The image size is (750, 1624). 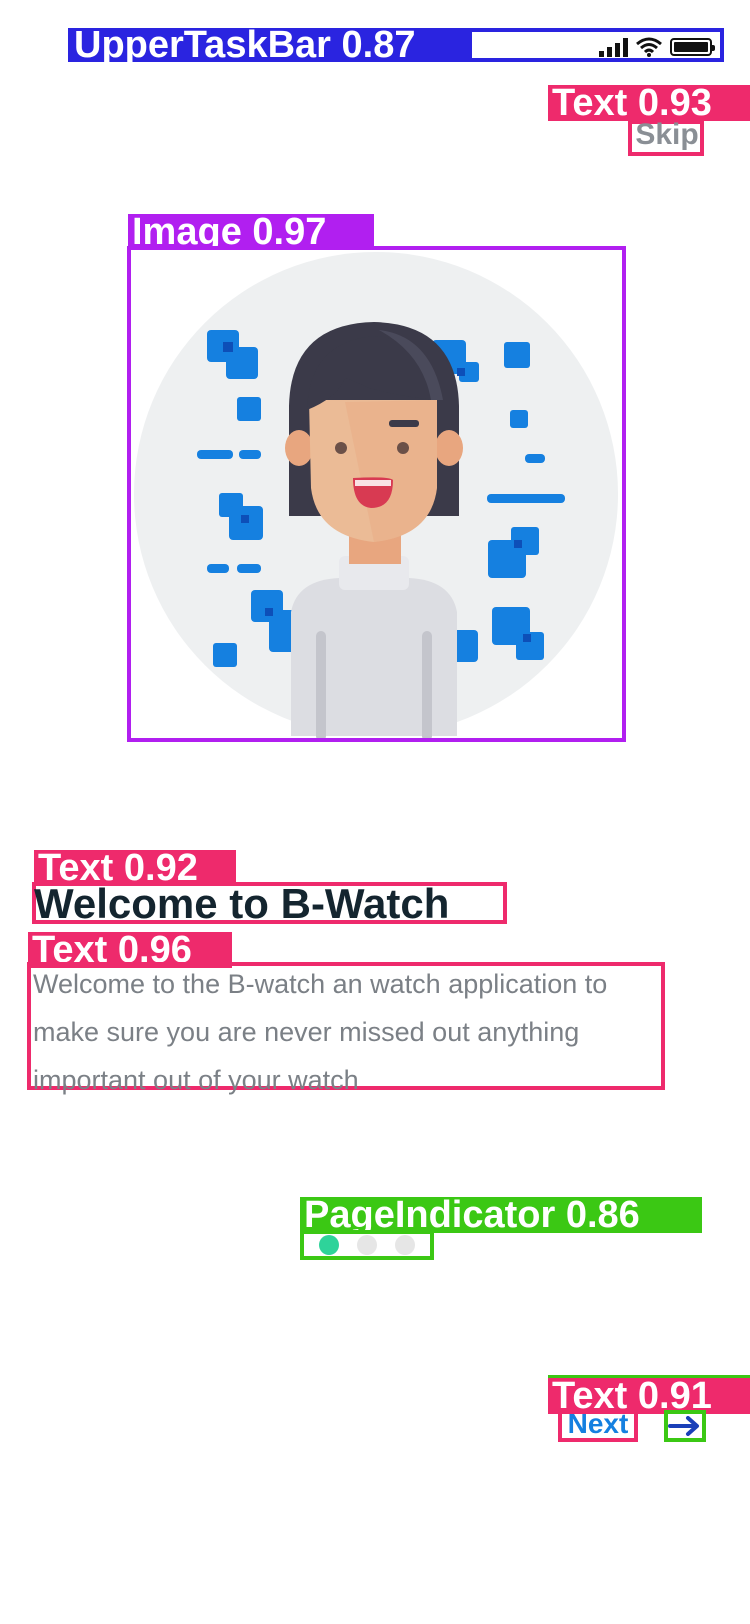 I want to click on onboarding-title: Welcome to B-Watch, so click(x=242, y=903).